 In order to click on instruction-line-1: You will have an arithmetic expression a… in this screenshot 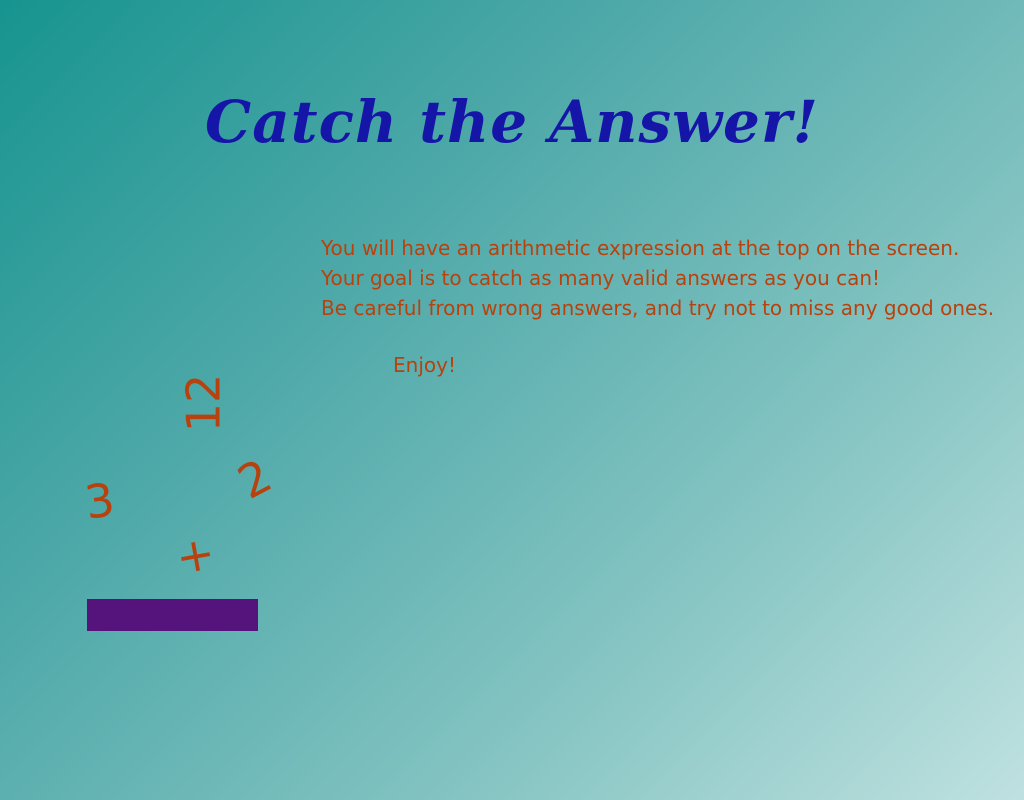, I will do `click(640, 248)`.